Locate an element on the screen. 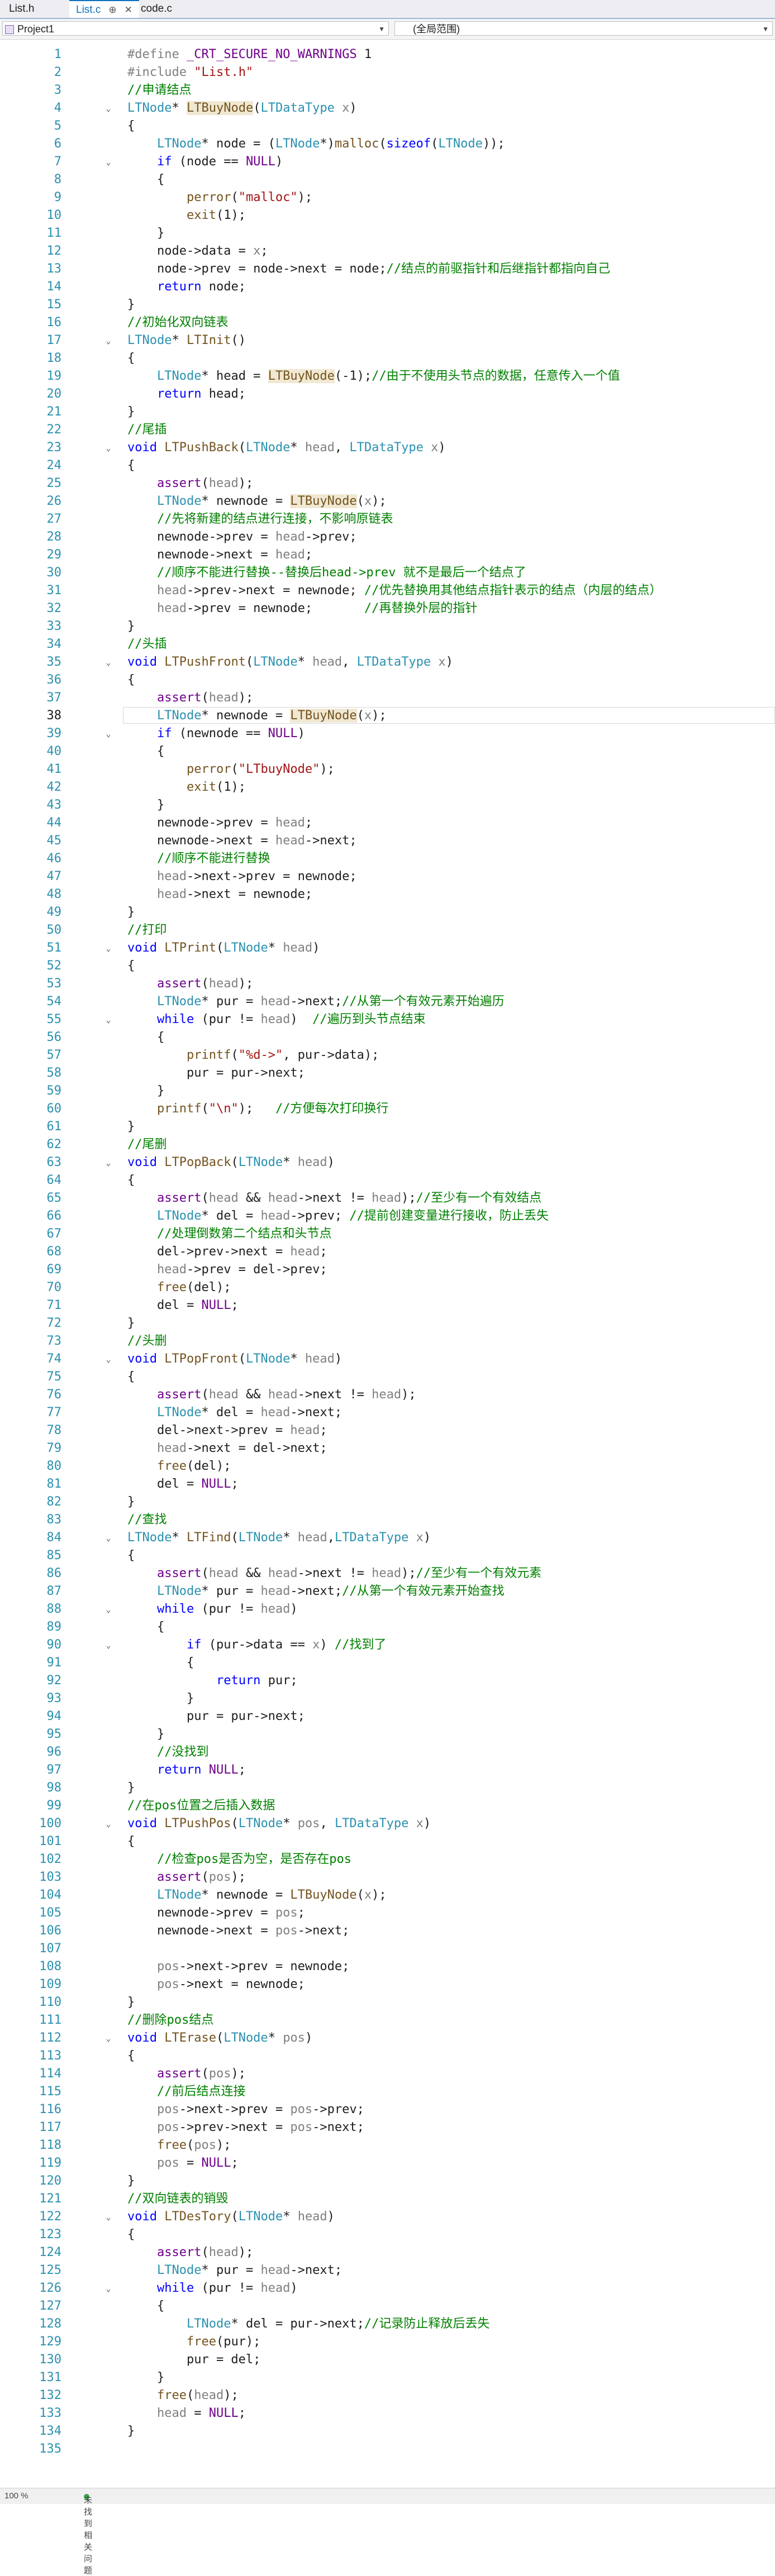 The height and width of the screenshot is (2576, 775). code-line: 78 del->next->prev = head; is located at coordinates (387, 1431).